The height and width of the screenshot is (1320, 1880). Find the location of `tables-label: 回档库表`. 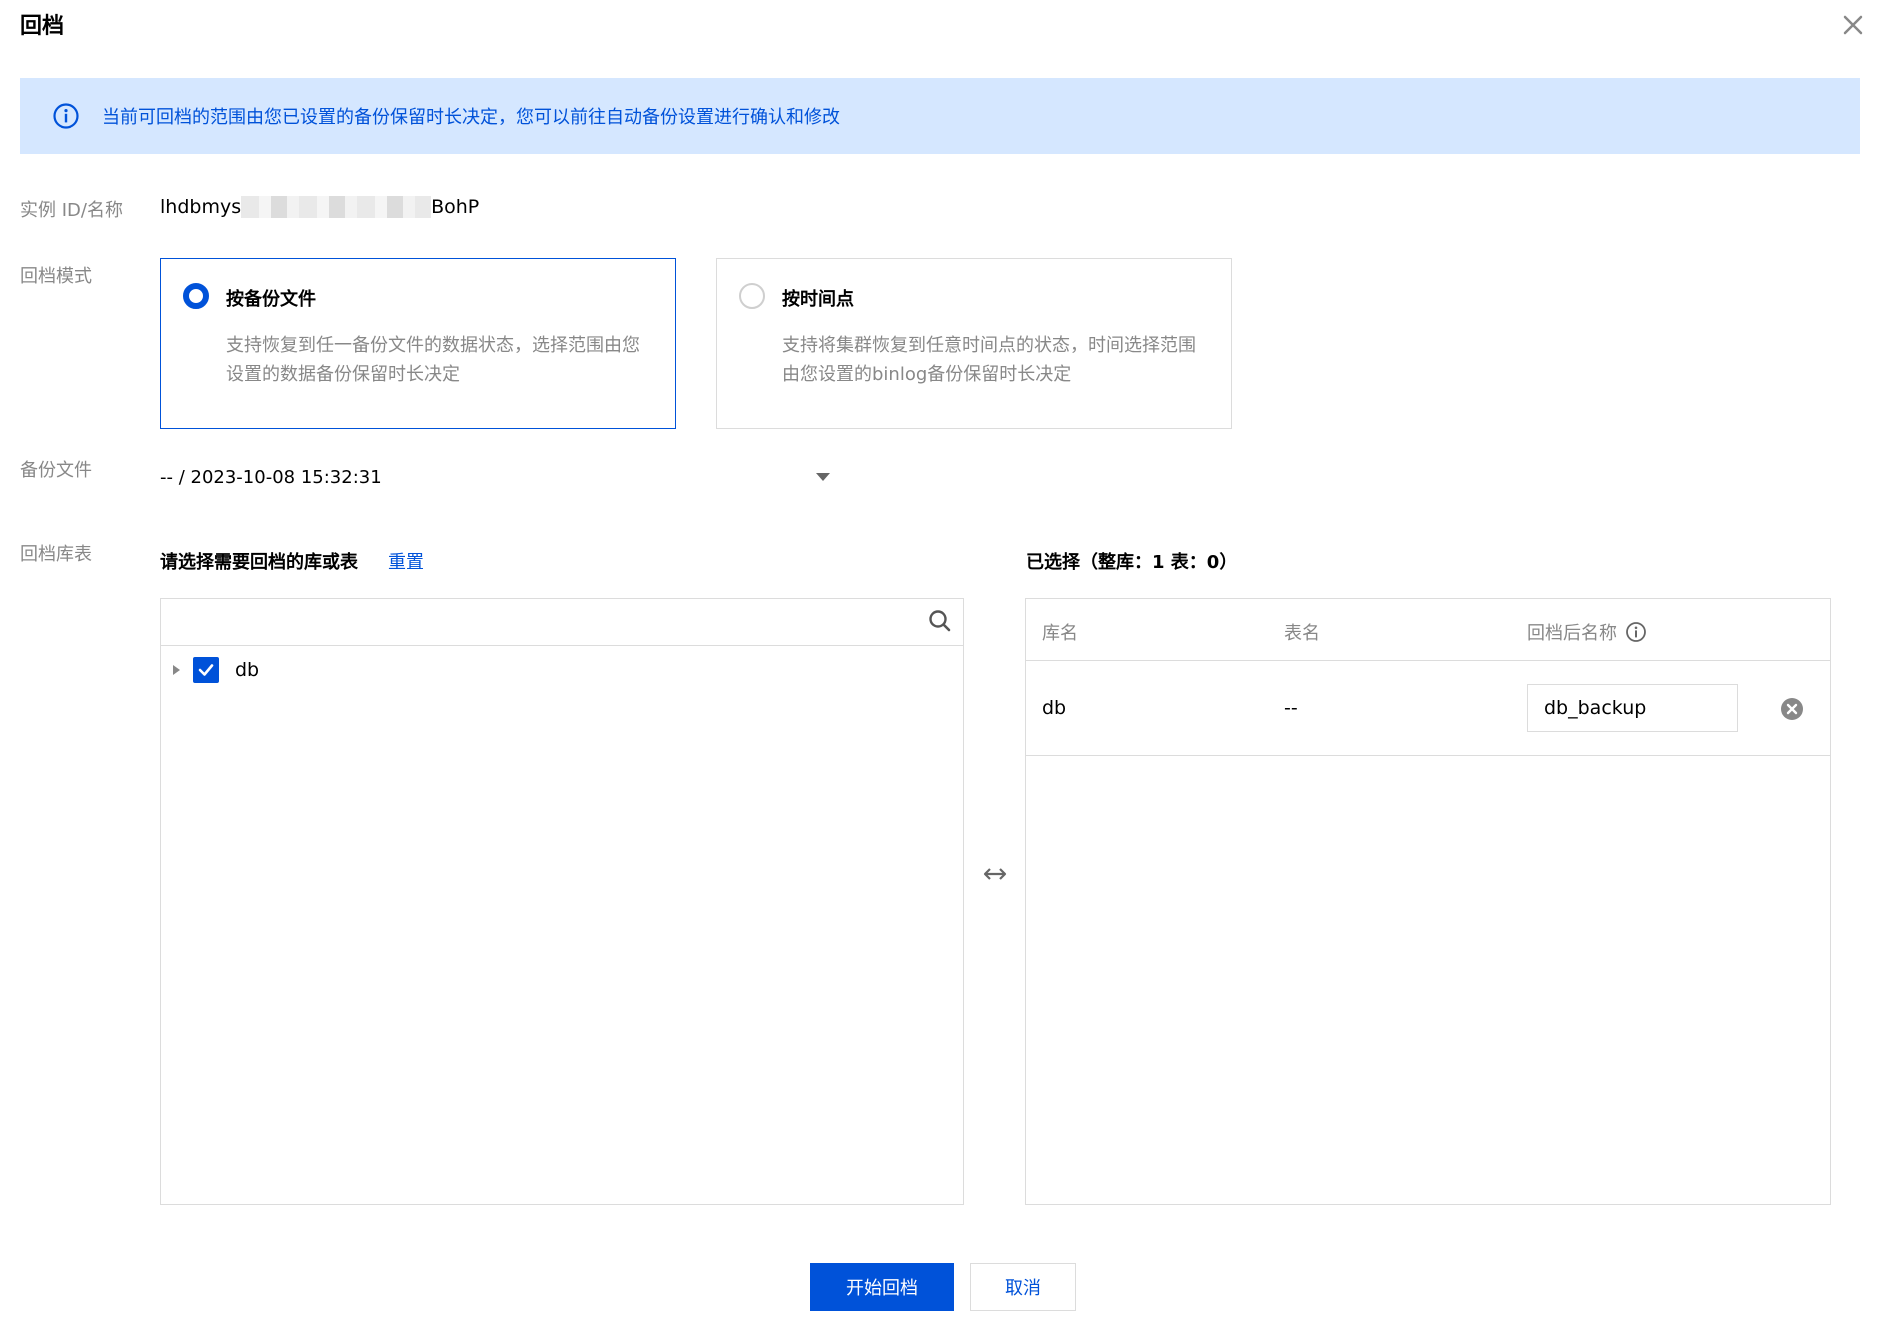

tables-label: 回档库表 is located at coordinates (56, 554).